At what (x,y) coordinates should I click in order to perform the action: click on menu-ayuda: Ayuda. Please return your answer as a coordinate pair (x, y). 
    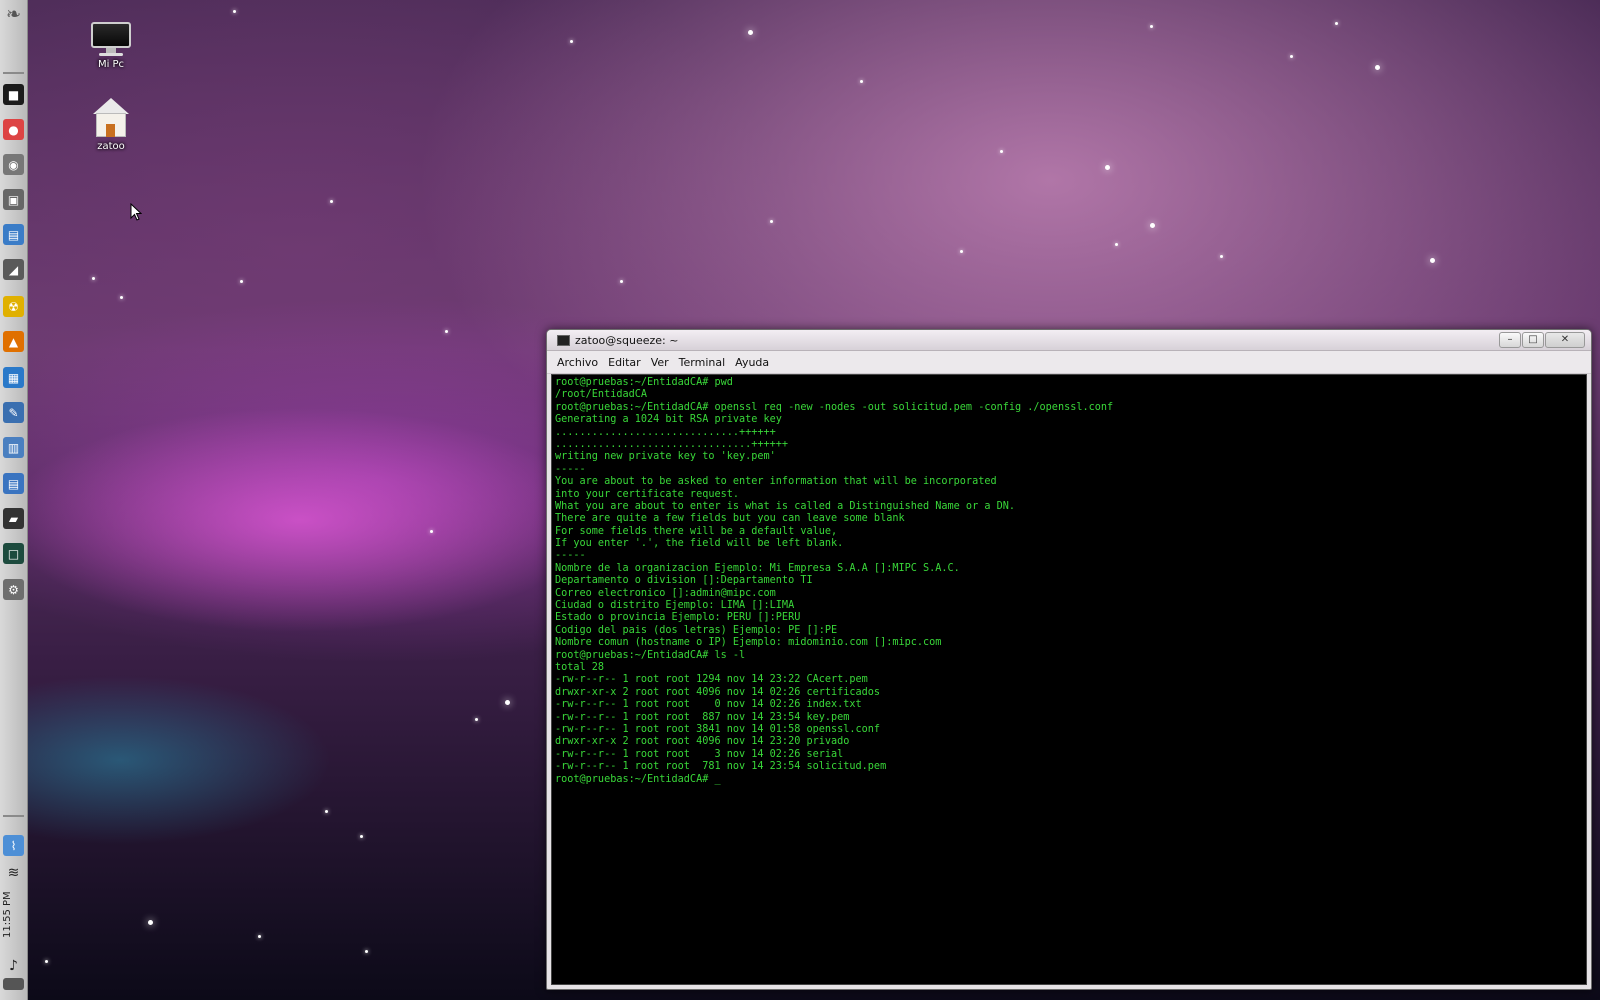
    Looking at the image, I should click on (753, 362).